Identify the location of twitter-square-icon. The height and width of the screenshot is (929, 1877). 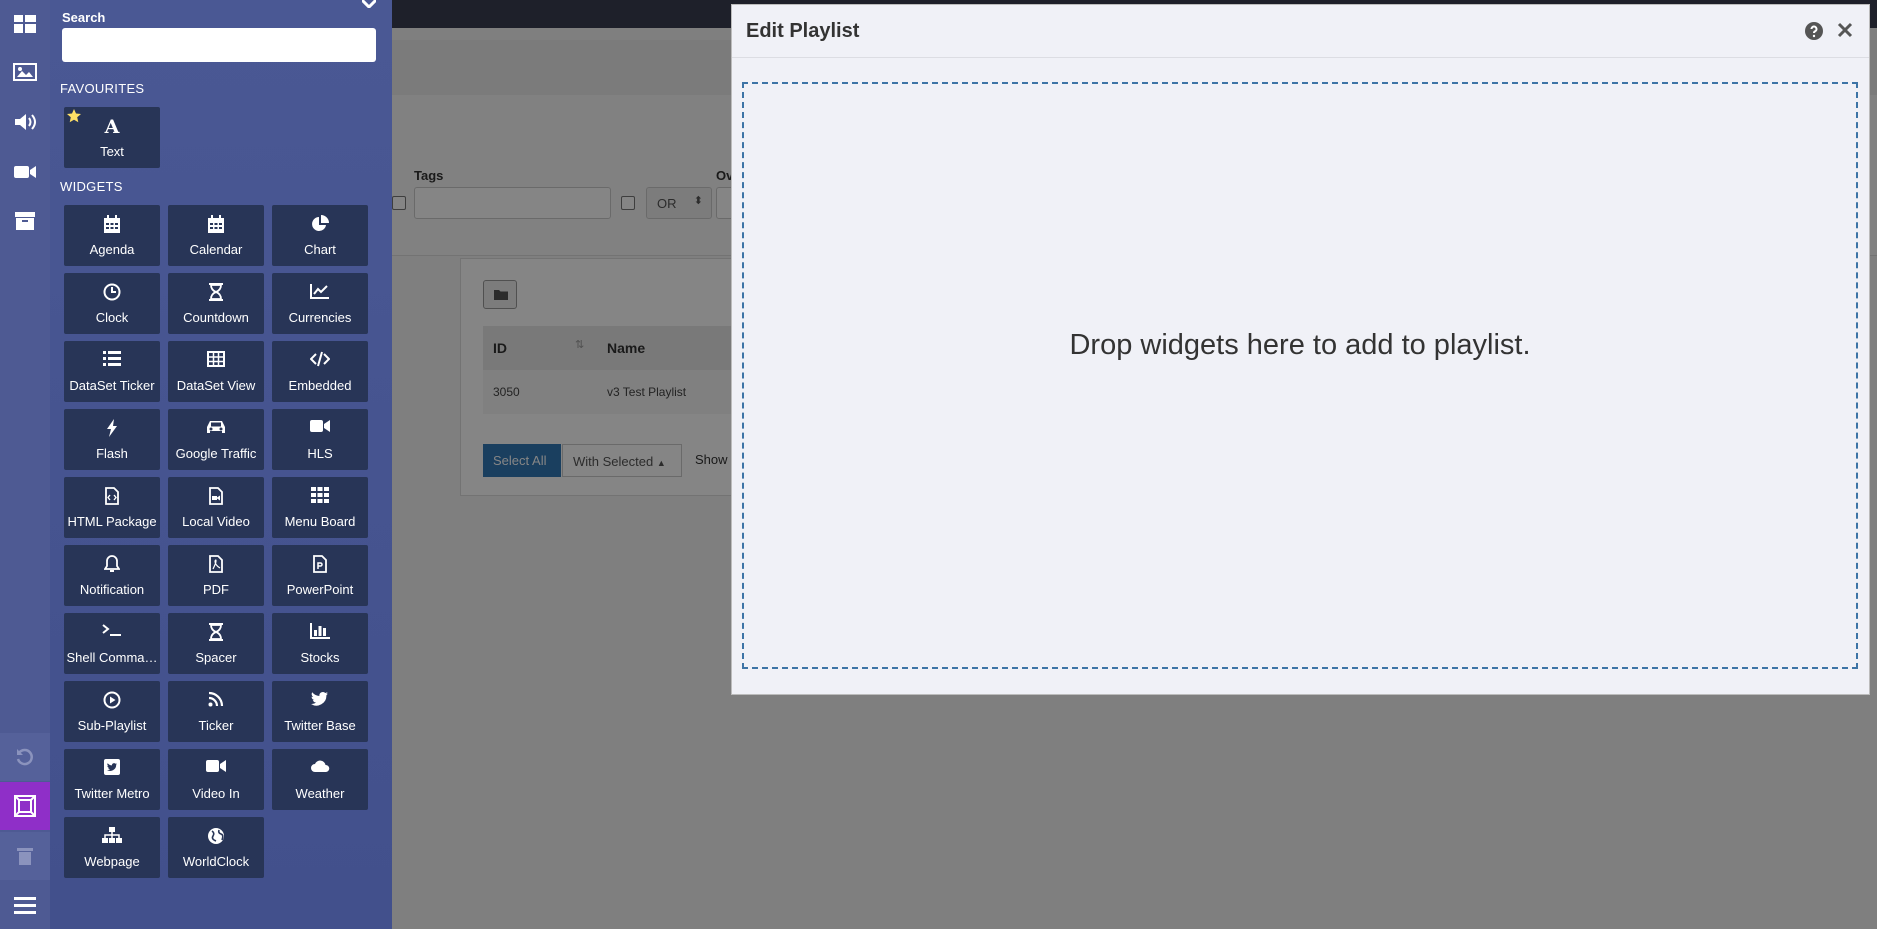
(112, 767).